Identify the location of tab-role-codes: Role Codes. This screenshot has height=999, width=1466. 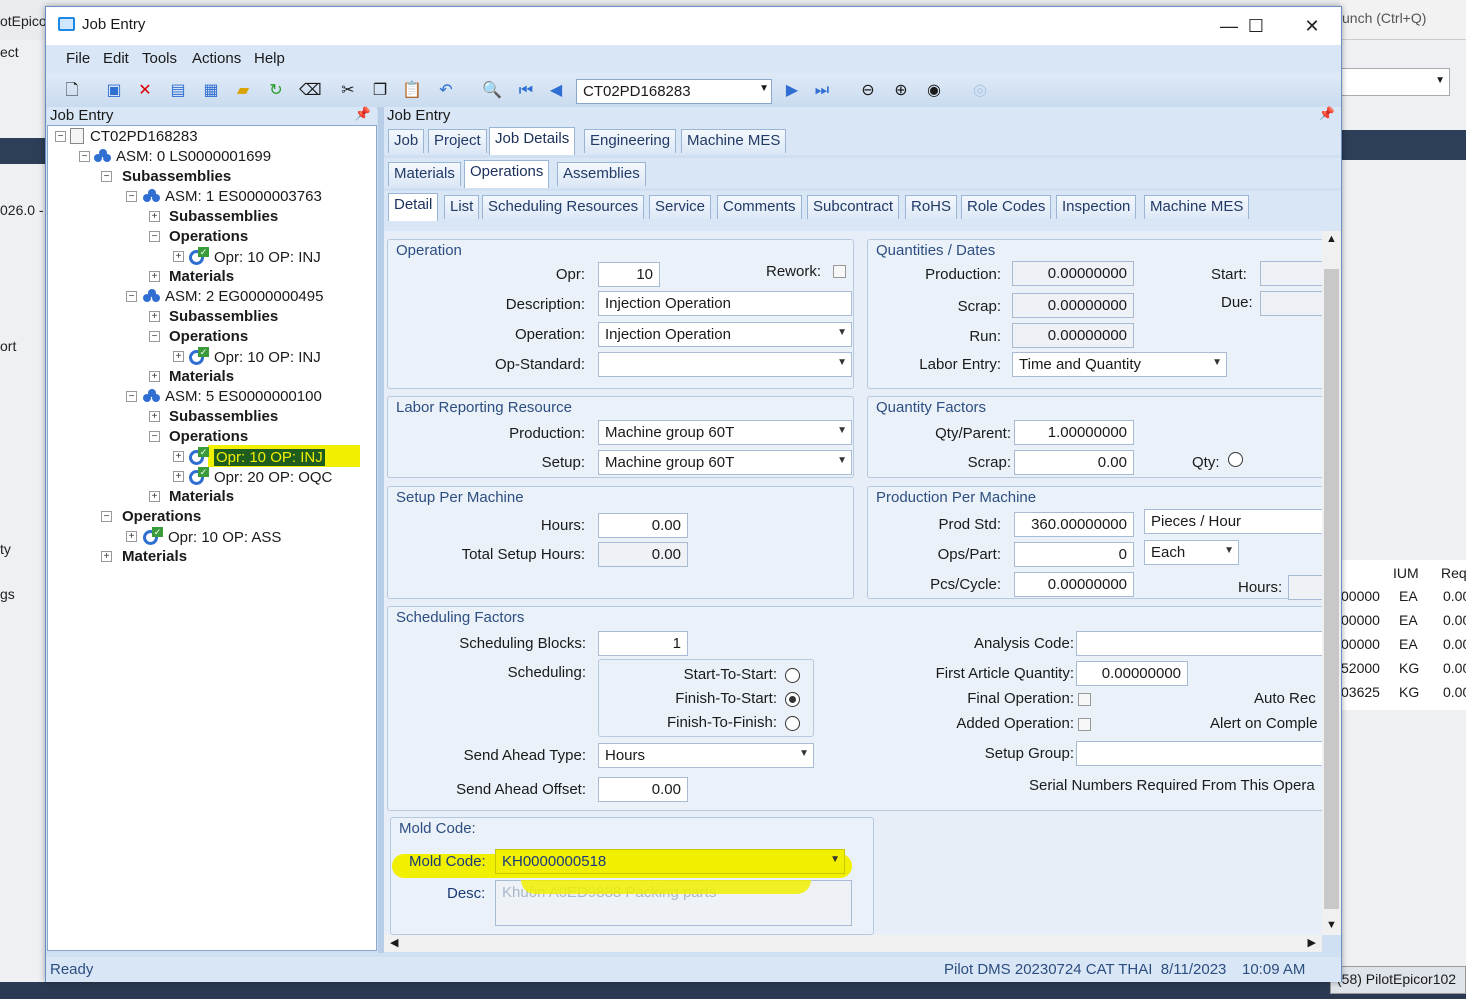
(1006, 207).